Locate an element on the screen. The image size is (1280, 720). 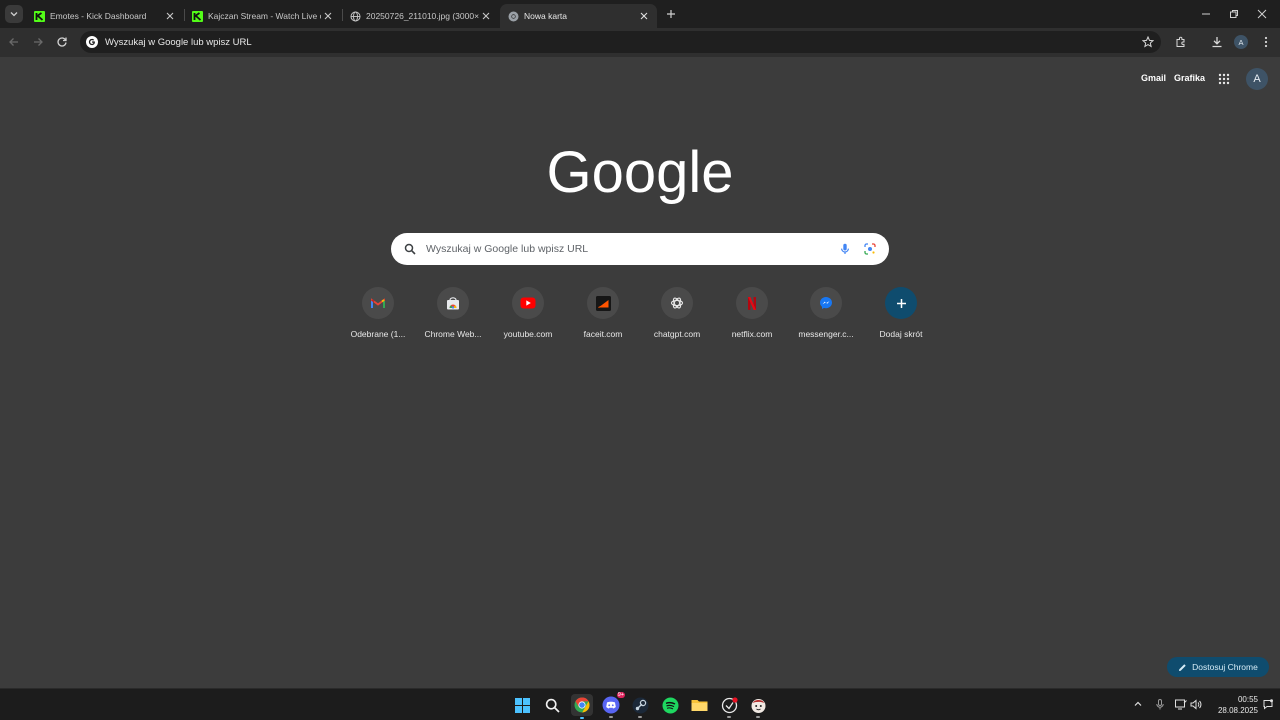
chevron-down-icon is located at coordinates (14, 14).